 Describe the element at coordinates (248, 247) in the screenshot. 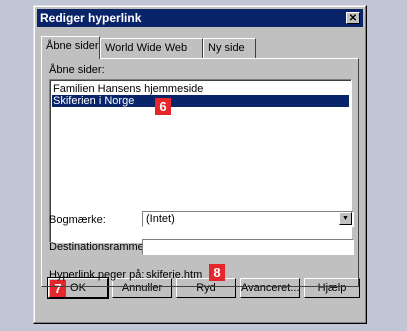

I see `destination-frame-input` at that location.